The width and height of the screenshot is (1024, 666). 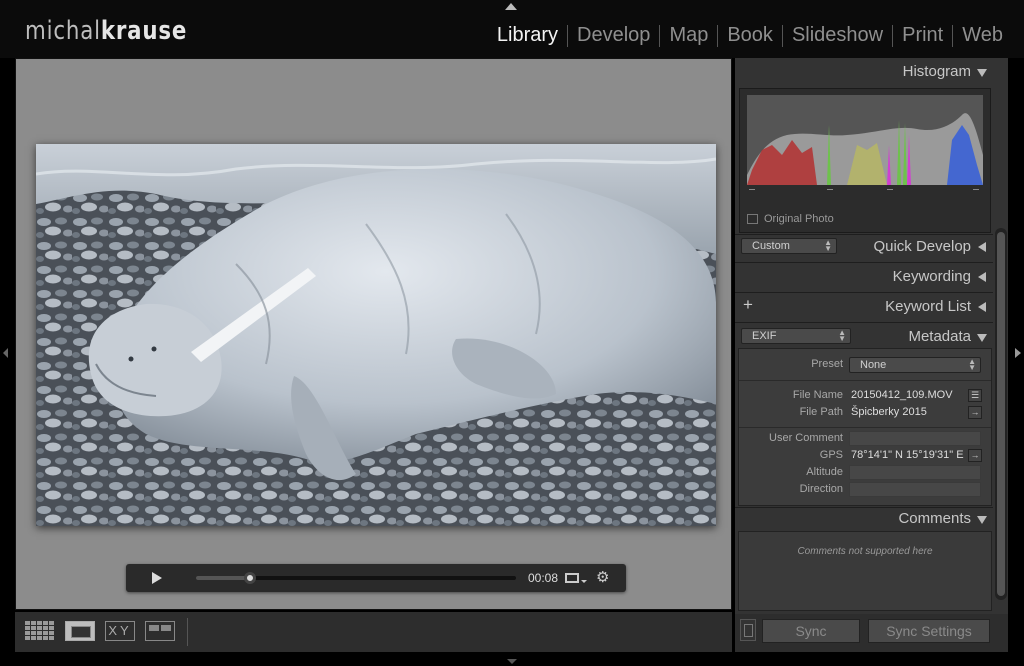 What do you see at coordinates (865, 571) in the screenshot?
I see `comments-area: Comments not supported here` at bounding box center [865, 571].